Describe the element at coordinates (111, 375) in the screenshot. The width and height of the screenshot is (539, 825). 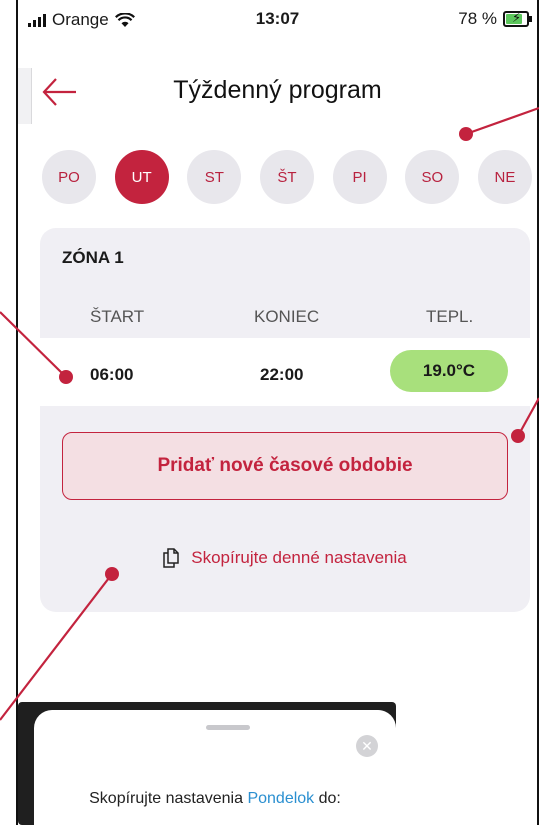
I see `period-start: 06:00` at that location.